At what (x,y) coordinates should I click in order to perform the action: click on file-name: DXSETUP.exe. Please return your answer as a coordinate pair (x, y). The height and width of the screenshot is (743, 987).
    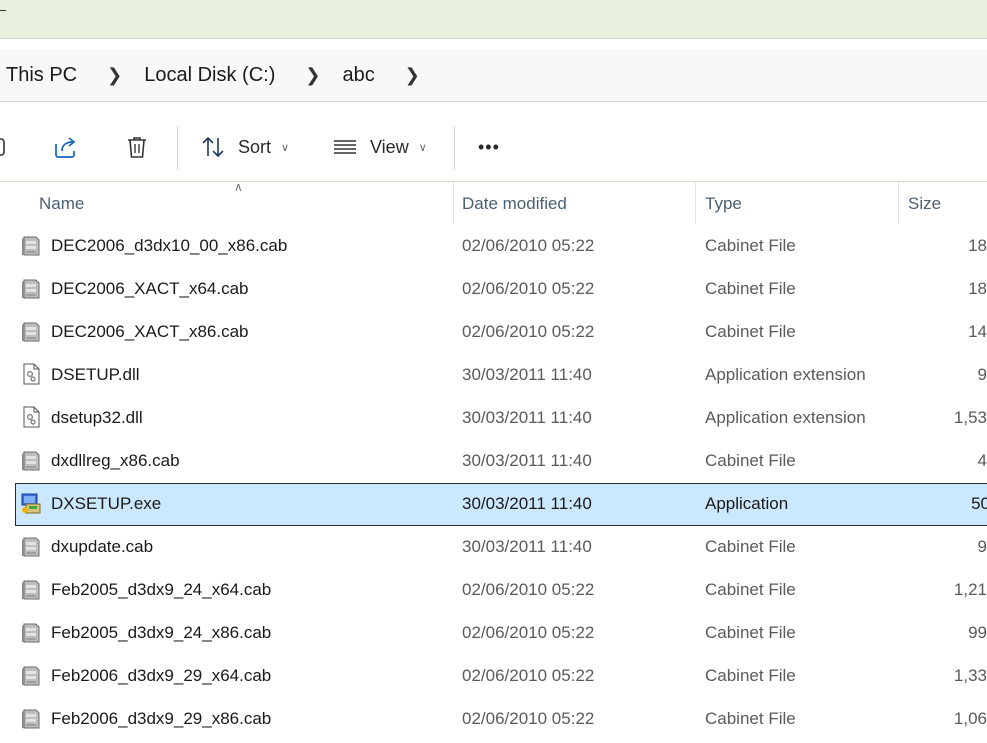
    Looking at the image, I should click on (106, 504).